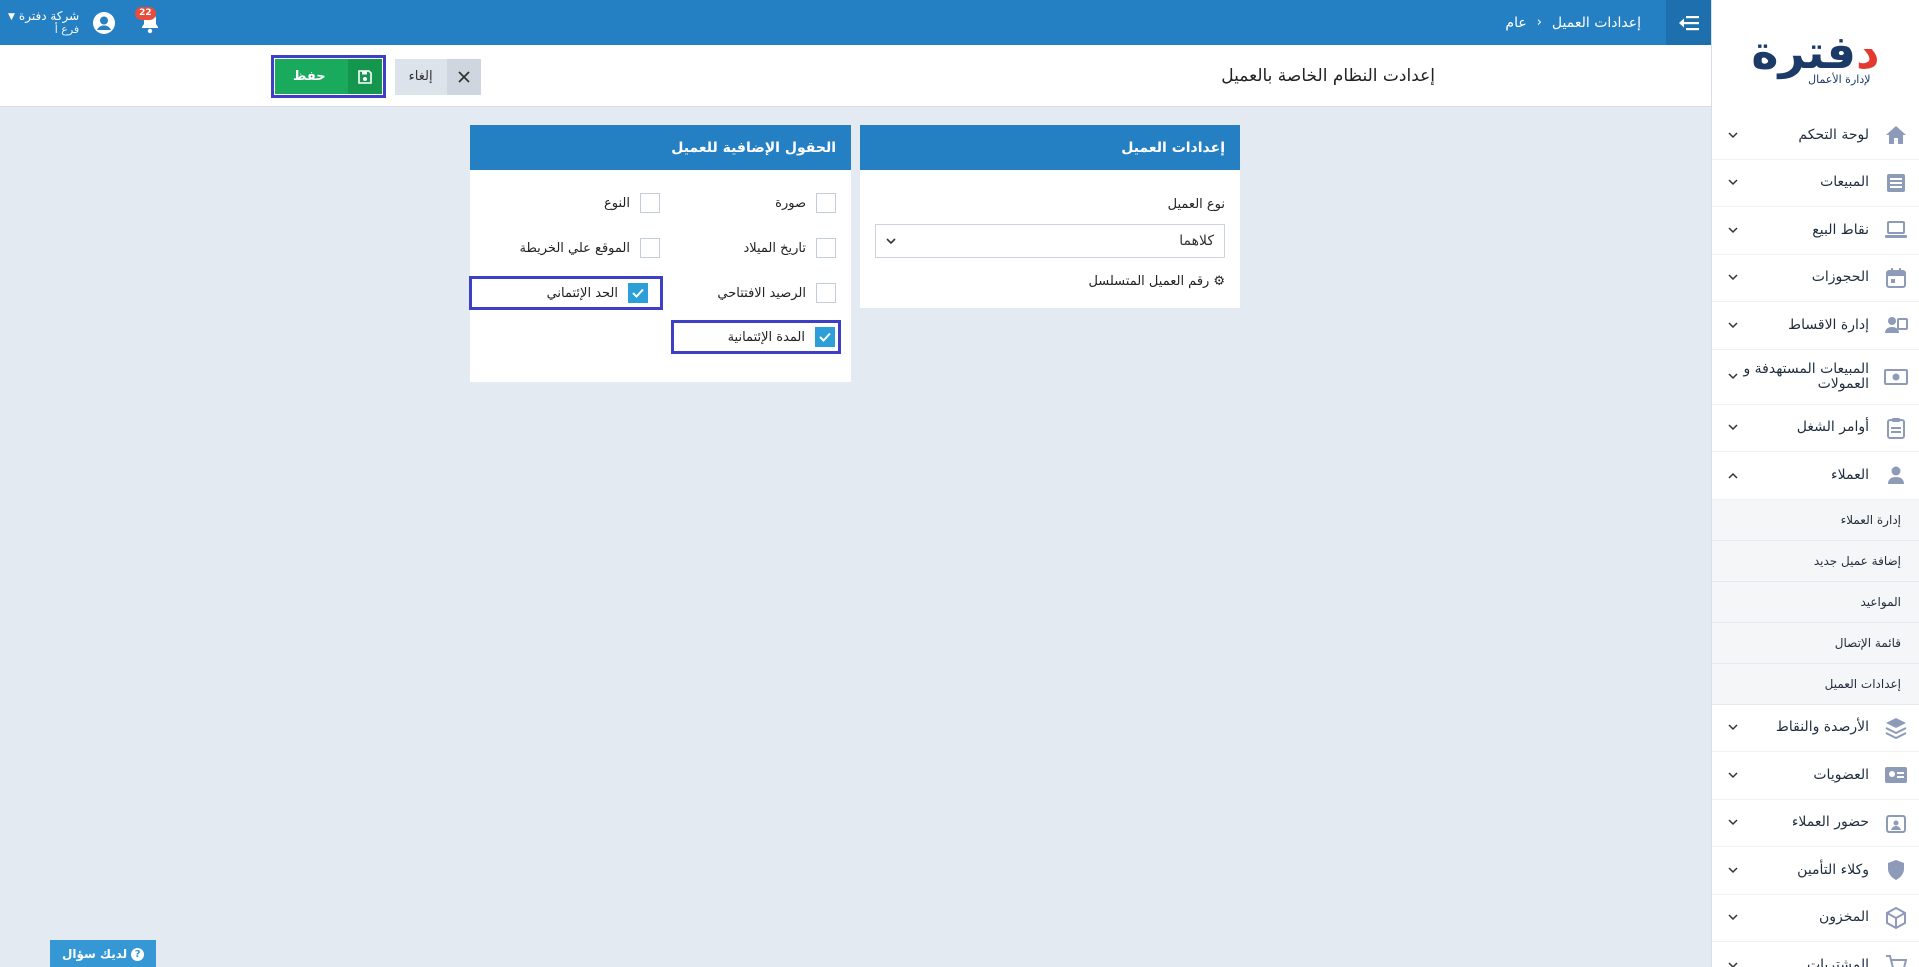  What do you see at coordinates (1896, 377) in the screenshot?
I see `money-icon` at bounding box center [1896, 377].